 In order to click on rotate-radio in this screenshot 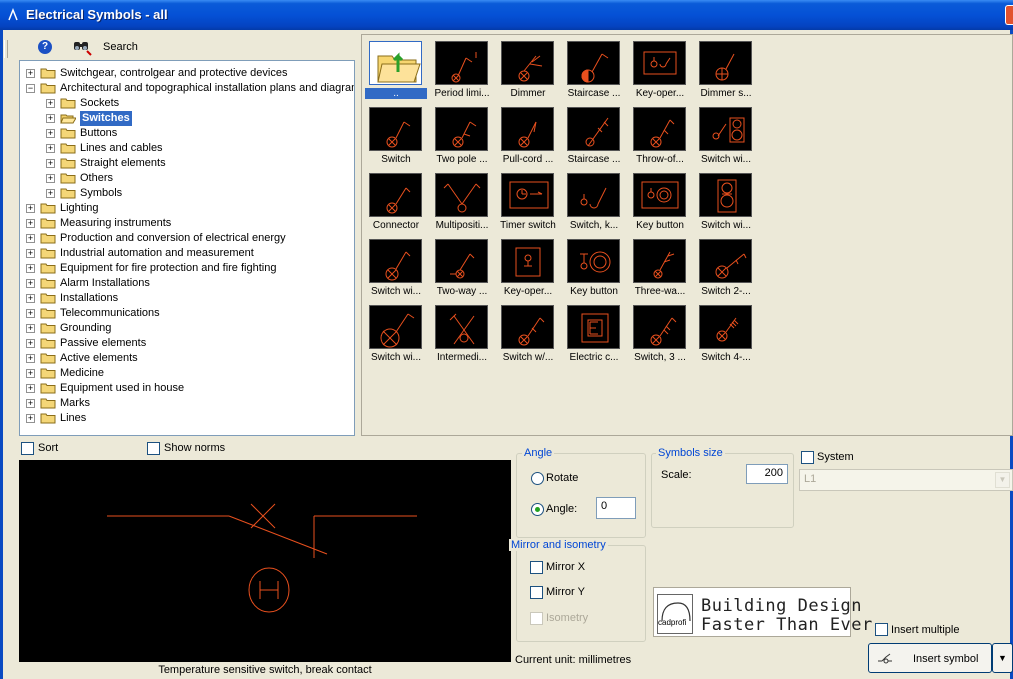, I will do `click(537, 478)`.